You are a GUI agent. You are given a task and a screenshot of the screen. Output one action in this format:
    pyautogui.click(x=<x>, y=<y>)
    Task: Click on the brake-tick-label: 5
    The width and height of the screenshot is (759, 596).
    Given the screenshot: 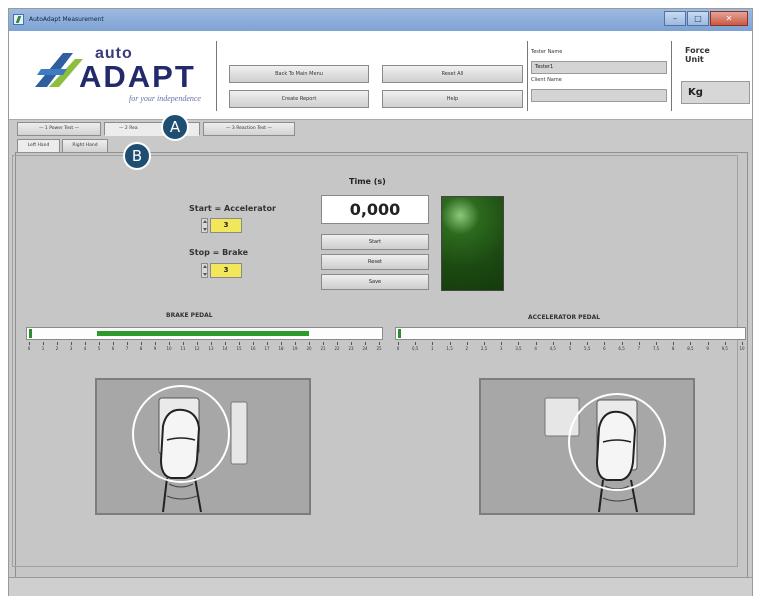 What is the action you would take?
    pyautogui.click(x=99, y=348)
    